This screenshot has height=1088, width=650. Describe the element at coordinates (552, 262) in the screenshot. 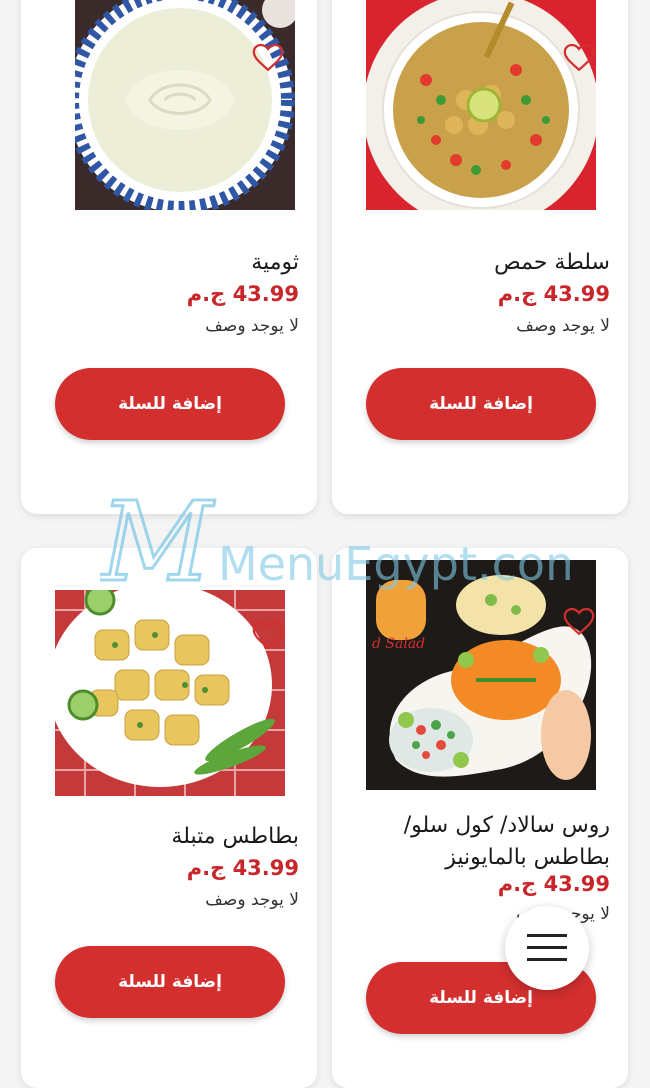

I see `product-name: سلطة حمص` at that location.